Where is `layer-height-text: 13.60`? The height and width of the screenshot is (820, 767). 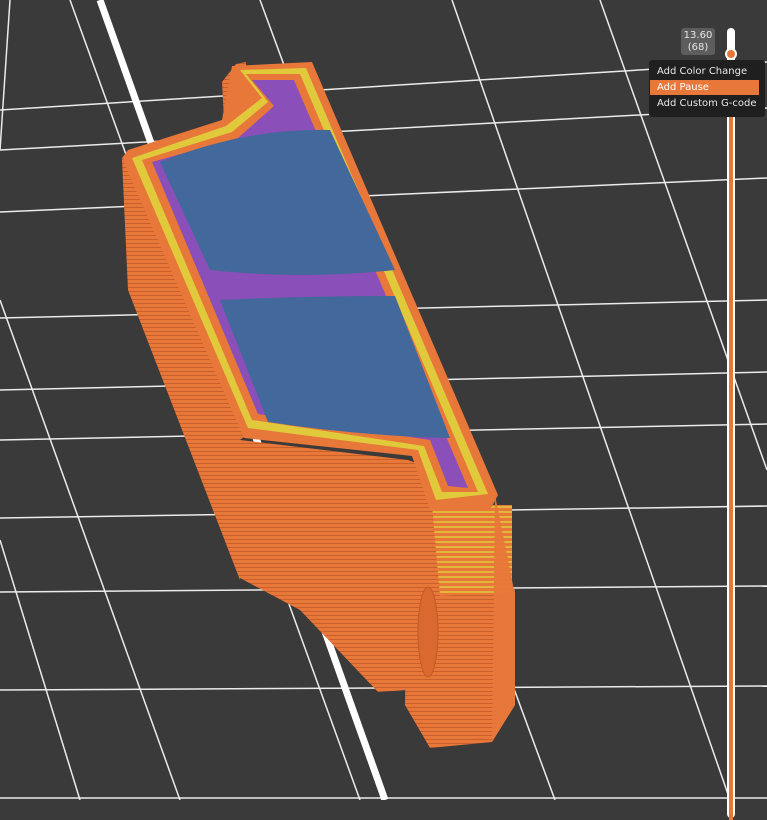 layer-height-text: 13.60 is located at coordinates (698, 35).